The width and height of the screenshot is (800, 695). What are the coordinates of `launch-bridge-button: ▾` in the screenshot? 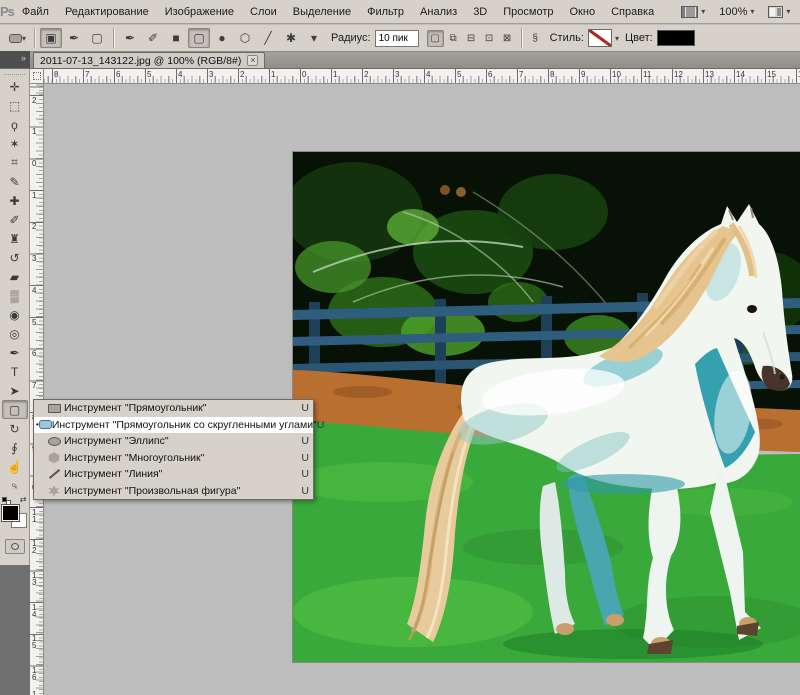 It's located at (693, 11).